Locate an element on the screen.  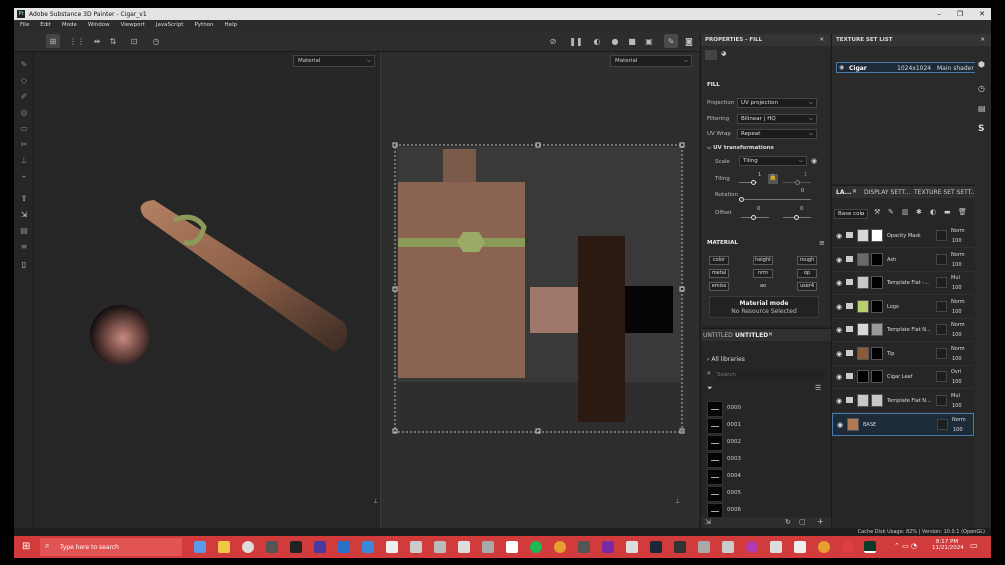
bake-icon: ⇪ is located at coordinates (24, 198).